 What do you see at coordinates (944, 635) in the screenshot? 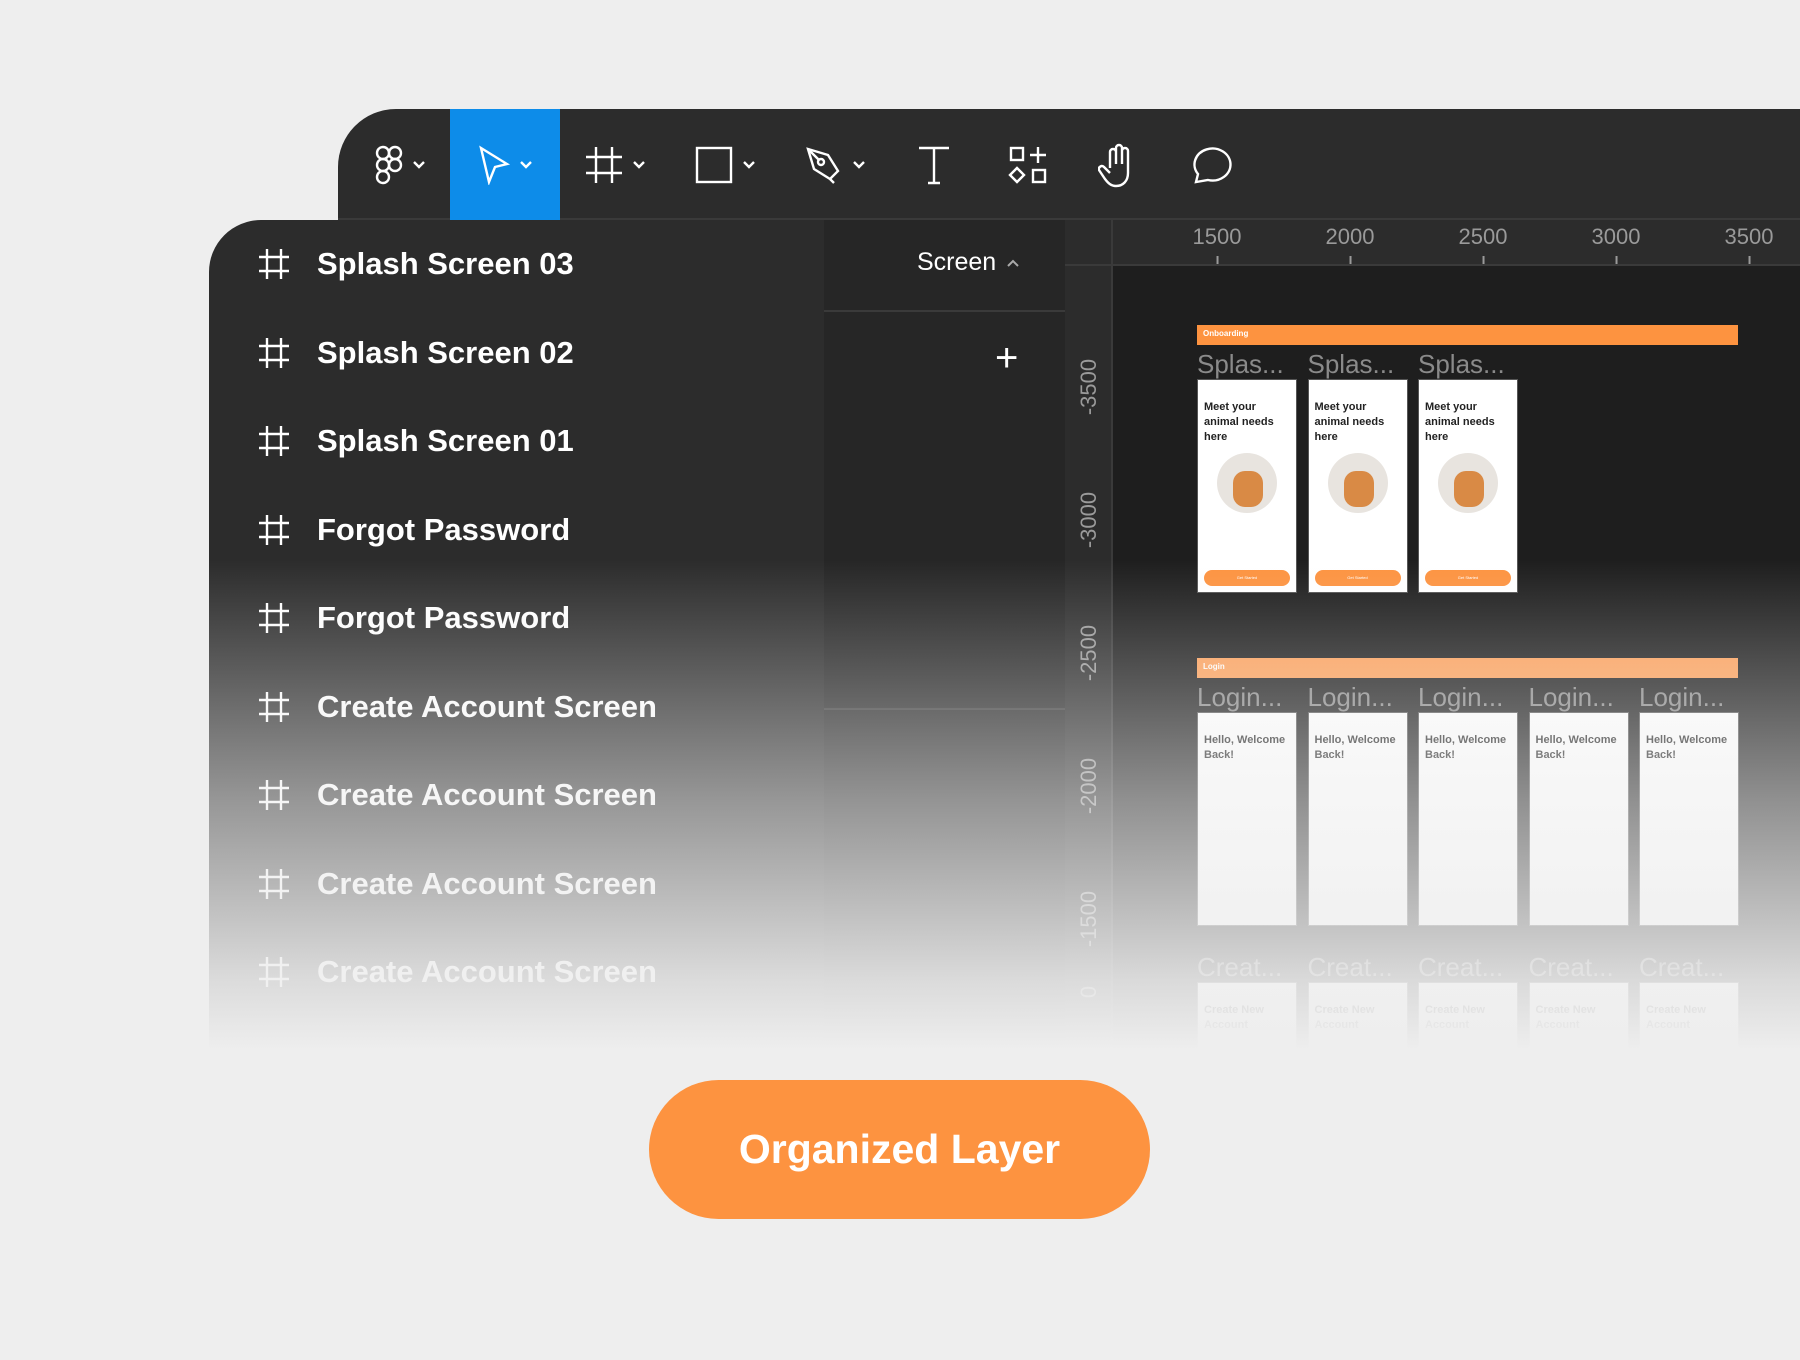
I see `layers-subpanel` at bounding box center [944, 635].